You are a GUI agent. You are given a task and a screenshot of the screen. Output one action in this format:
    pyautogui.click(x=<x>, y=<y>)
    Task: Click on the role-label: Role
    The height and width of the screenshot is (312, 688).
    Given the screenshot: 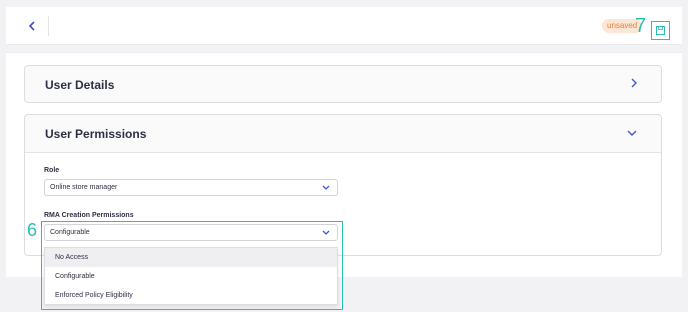 What is the action you would take?
    pyautogui.click(x=52, y=170)
    